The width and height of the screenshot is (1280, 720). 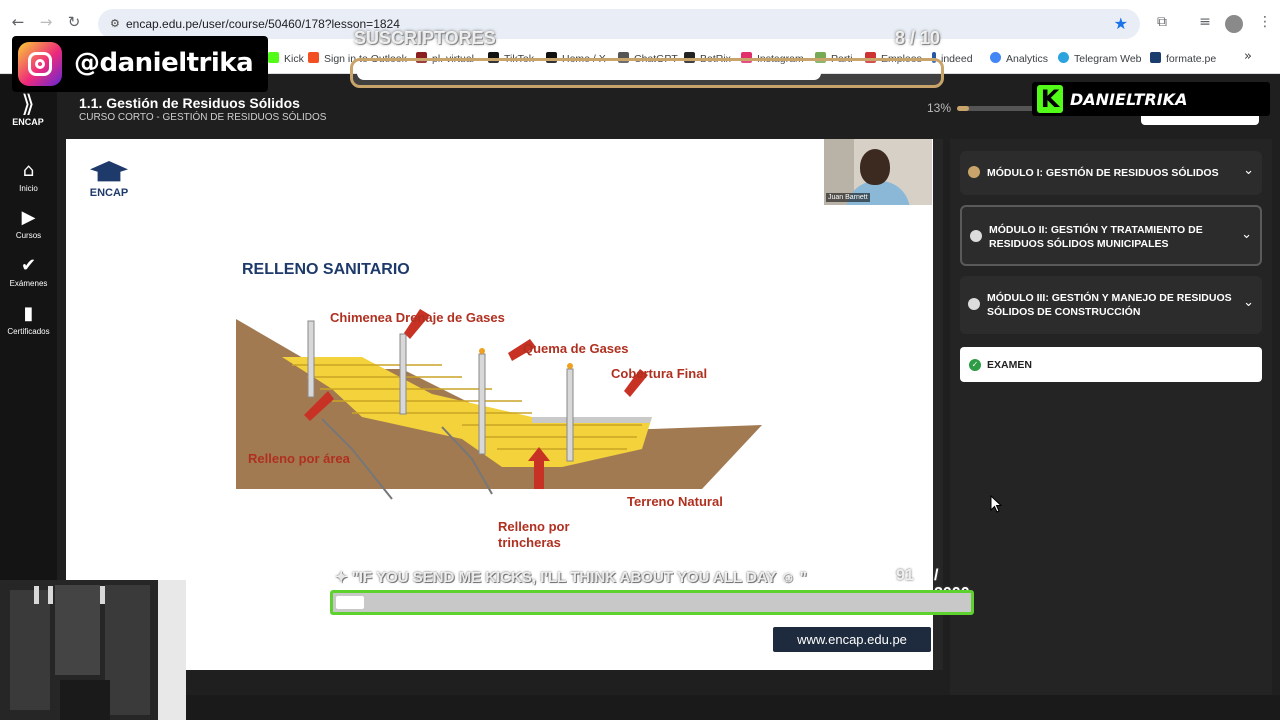 I want to click on label-trincheras-1: Relleno por, so click(x=534, y=526).